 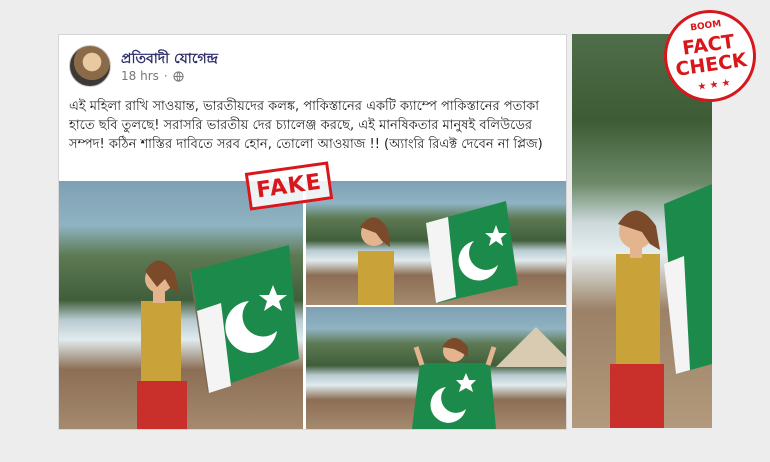 I want to click on post-photo-bottom-right, so click(x=436, y=368).